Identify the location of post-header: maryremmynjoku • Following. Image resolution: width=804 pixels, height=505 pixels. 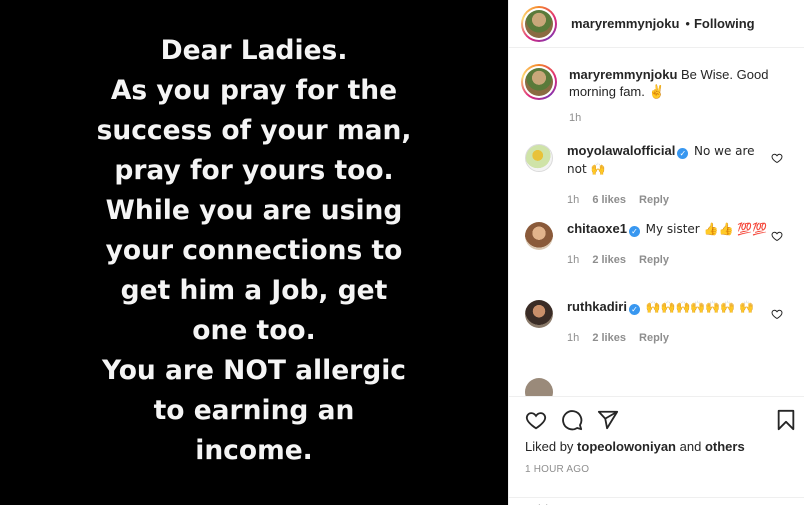
(656, 24).